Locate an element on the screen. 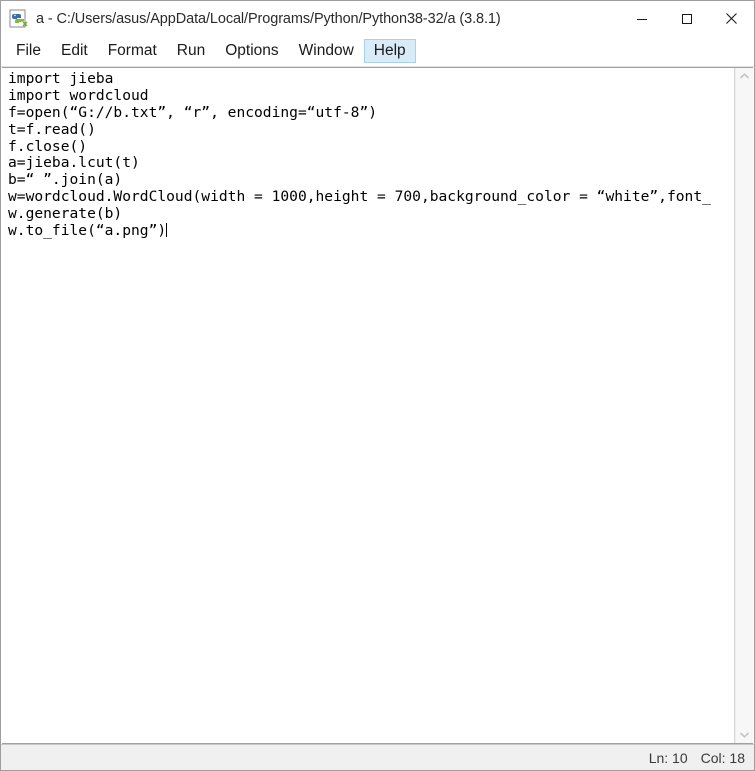 This screenshot has height=771, width=755. status-column-indicator: Col: 18 is located at coordinates (722, 757).